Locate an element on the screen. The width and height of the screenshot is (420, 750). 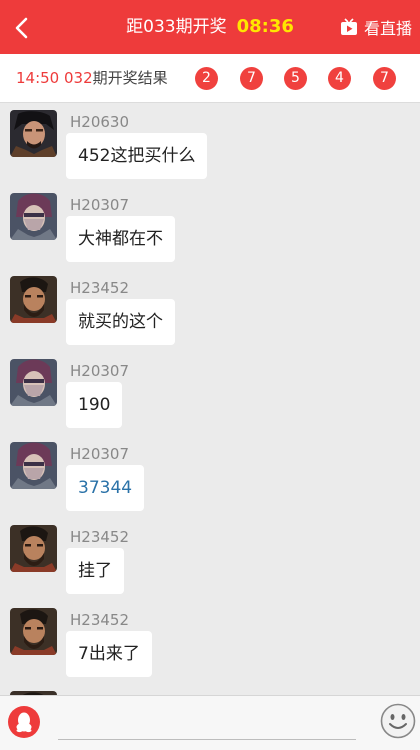
chat-message: H20307 37344 is located at coordinates (210, 476).